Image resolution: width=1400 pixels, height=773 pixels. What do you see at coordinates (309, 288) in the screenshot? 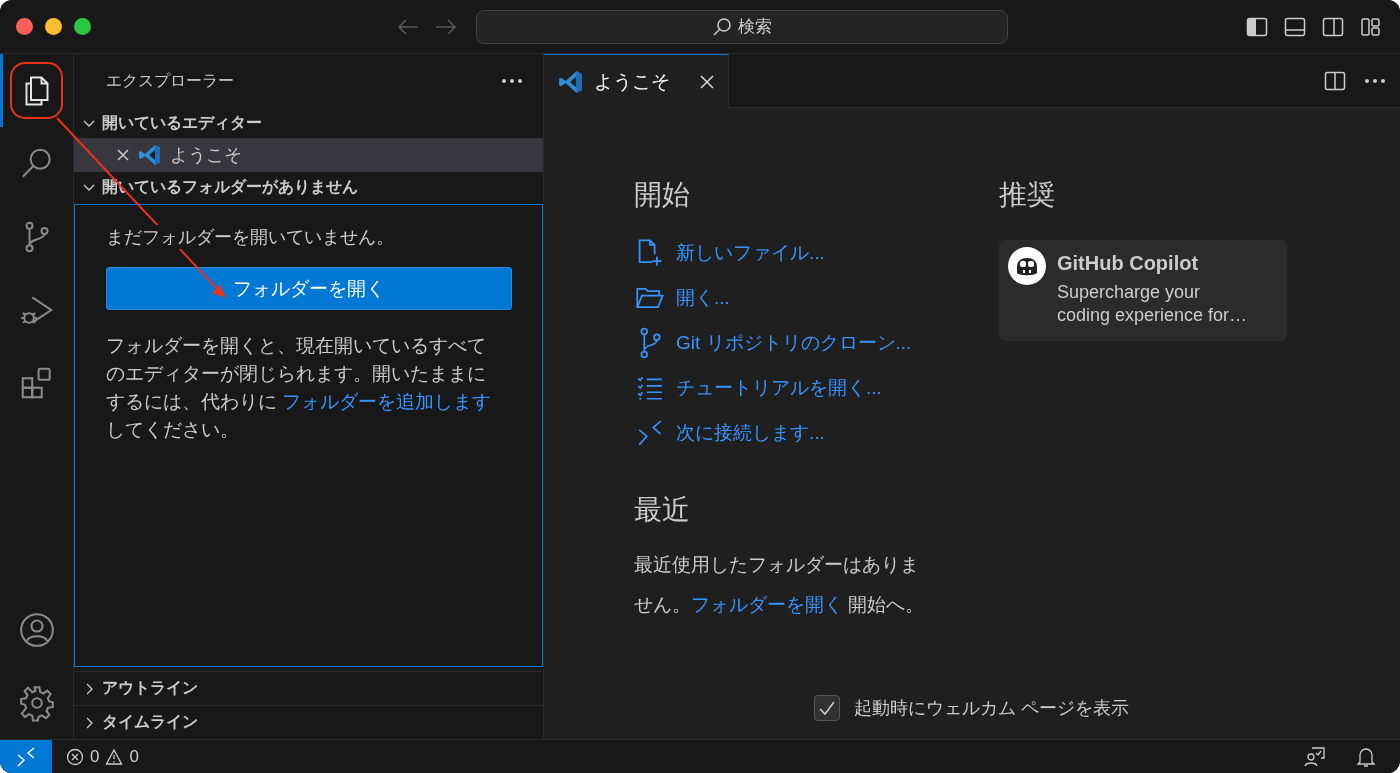
I see `open-folder-button: フォルダーを開く` at bounding box center [309, 288].